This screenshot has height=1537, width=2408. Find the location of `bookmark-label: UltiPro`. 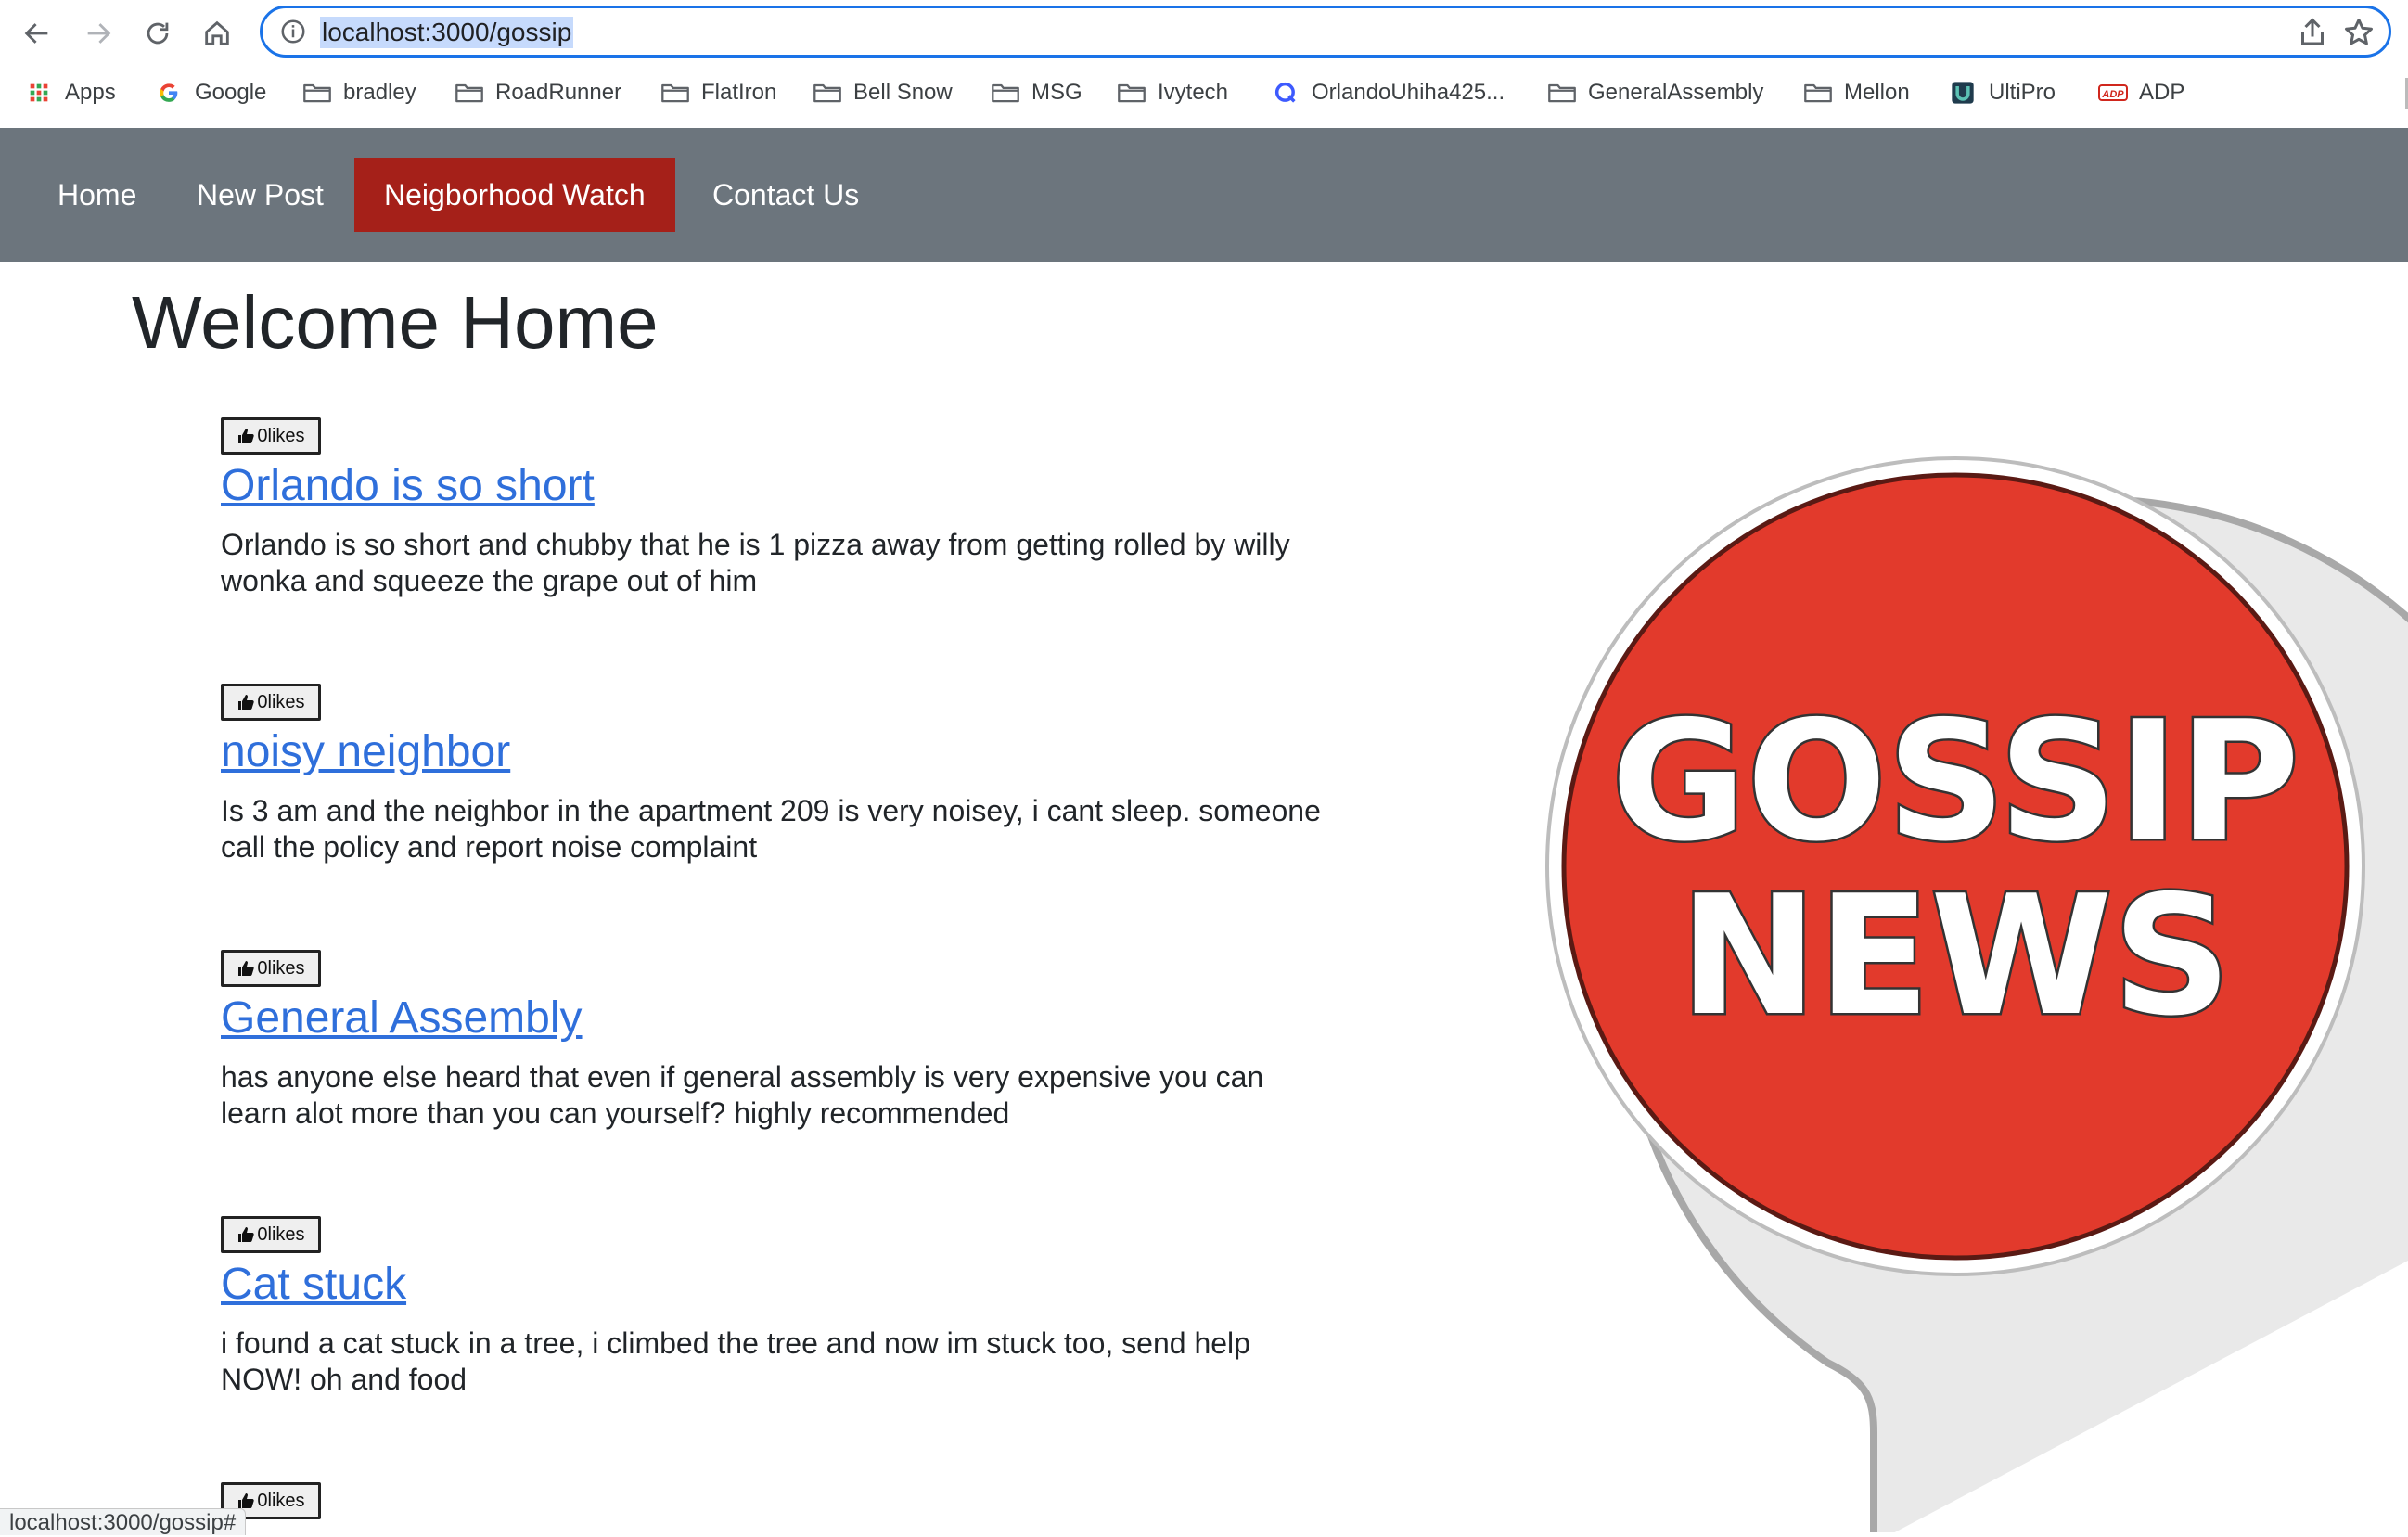

bookmark-label: UltiPro is located at coordinates (2022, 92).